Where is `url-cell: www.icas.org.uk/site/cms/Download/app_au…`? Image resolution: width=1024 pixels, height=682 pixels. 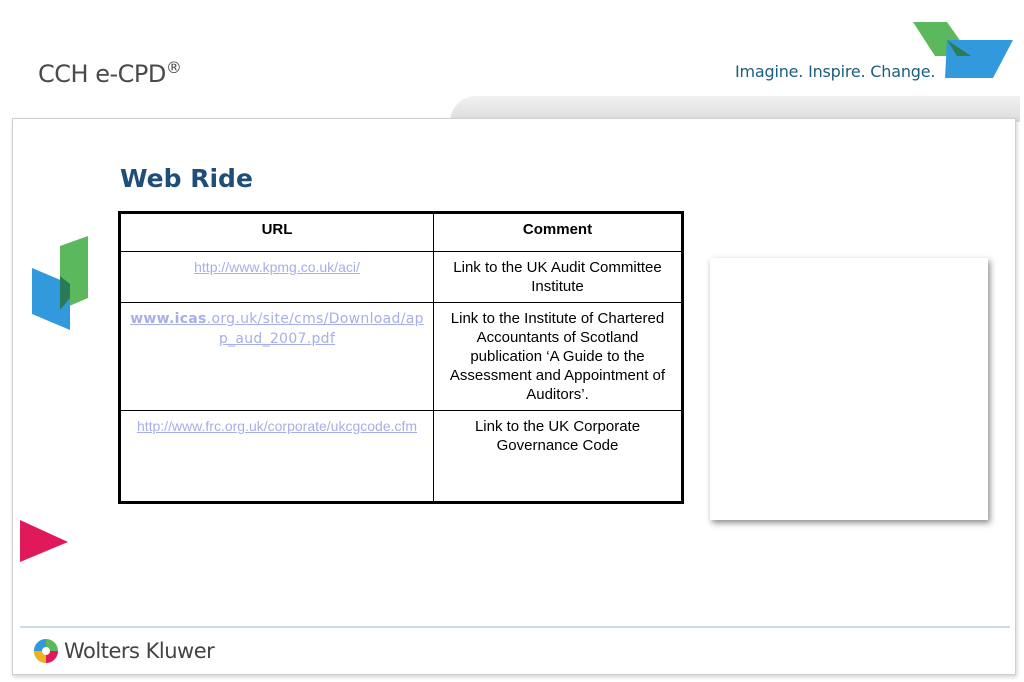 url-cell: www.icas.org.uk/site/cms/Download/app_au… is located at coordinates (276, 356).